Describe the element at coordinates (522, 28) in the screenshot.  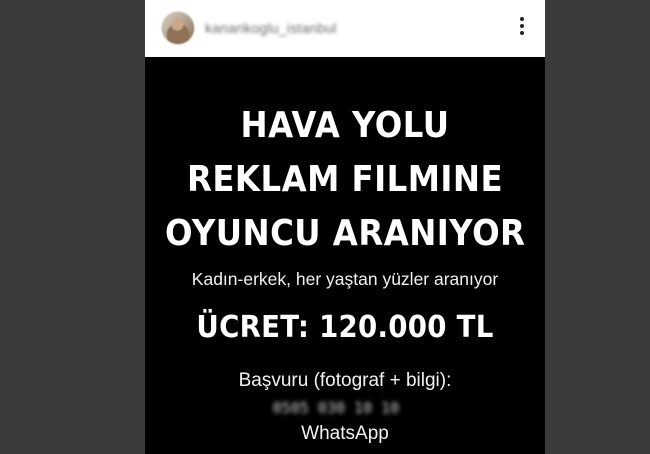
I see `more-vertical-icon` at that location.